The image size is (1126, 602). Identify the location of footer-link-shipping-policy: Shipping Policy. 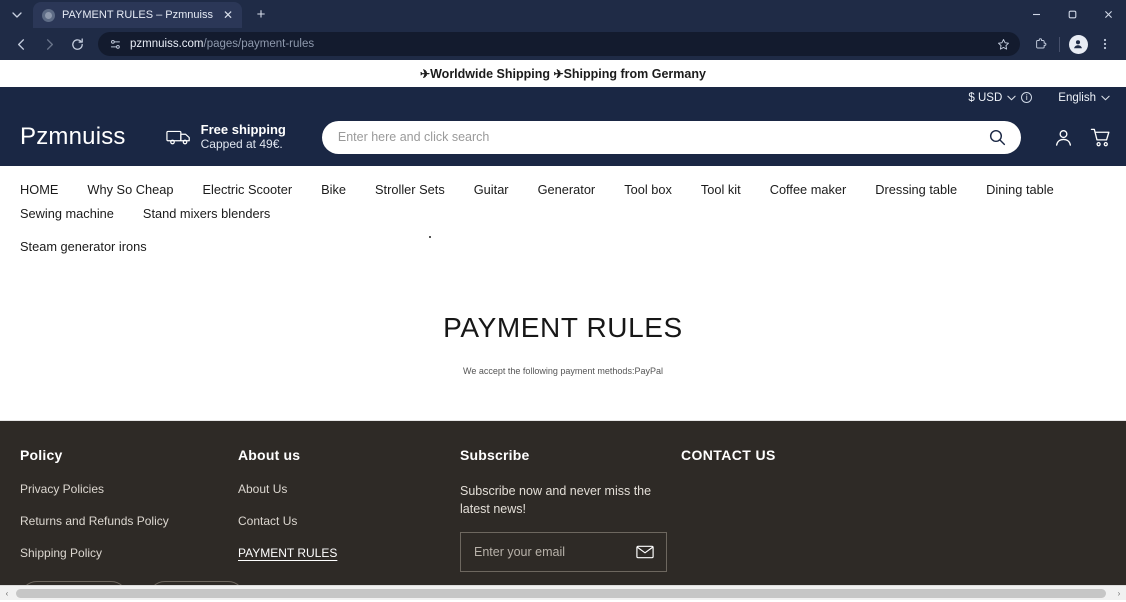
(61, 553).